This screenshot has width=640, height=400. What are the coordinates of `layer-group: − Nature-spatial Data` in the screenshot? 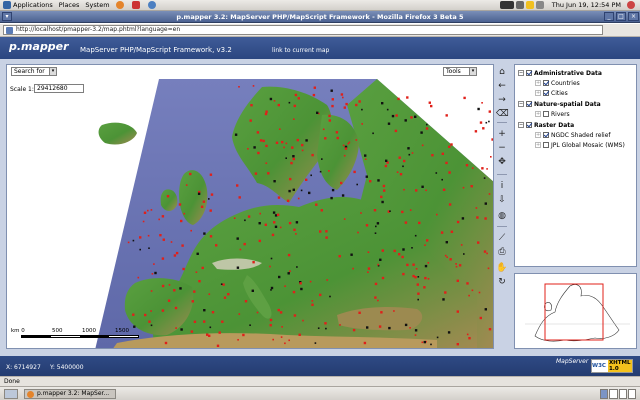 It's located at (559, 104).